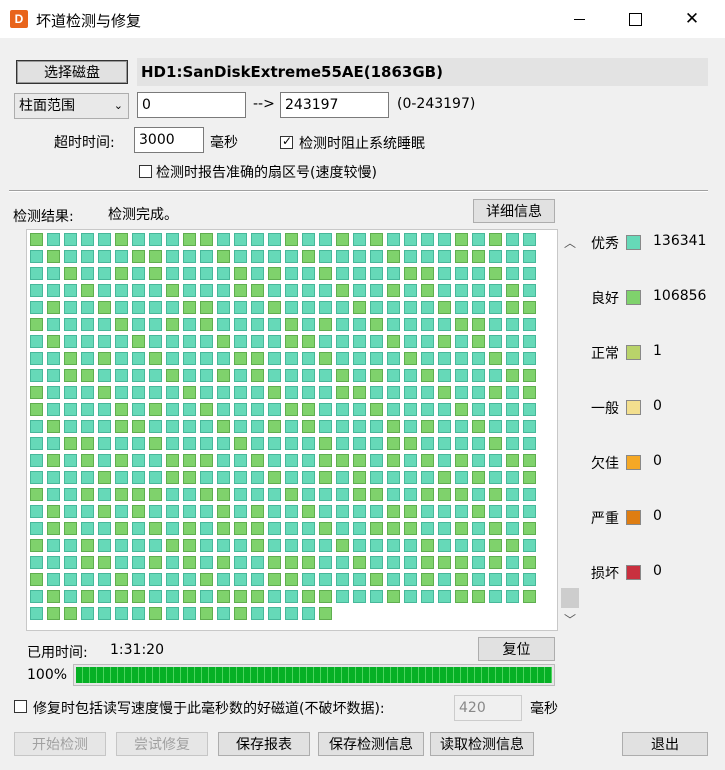  Describe the element at coordinates (605, 409) in the screenshot. I see `legend-label: 一般` at that location.